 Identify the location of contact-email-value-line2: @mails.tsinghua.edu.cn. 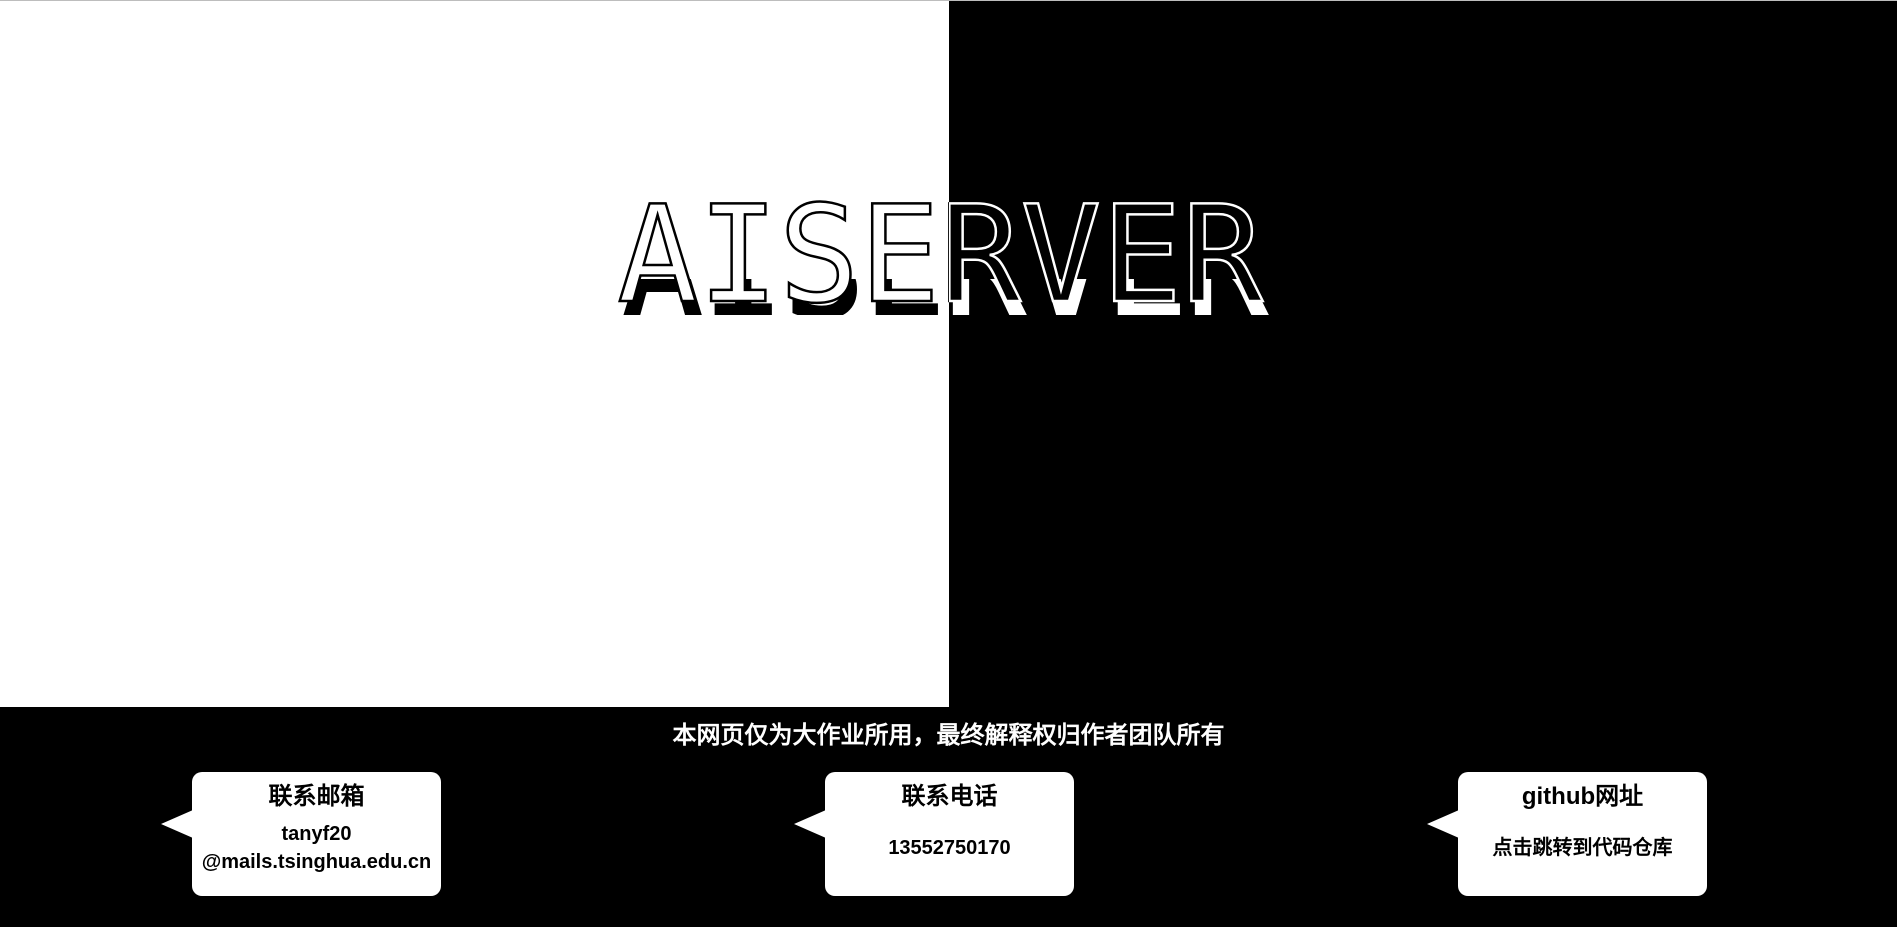
(316, 862).